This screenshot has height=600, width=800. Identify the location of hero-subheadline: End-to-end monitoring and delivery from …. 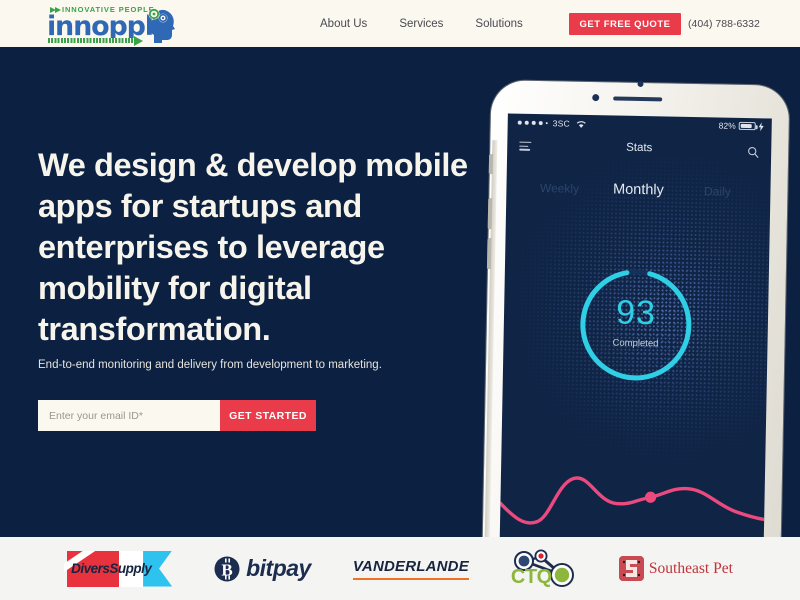
(210, 365).